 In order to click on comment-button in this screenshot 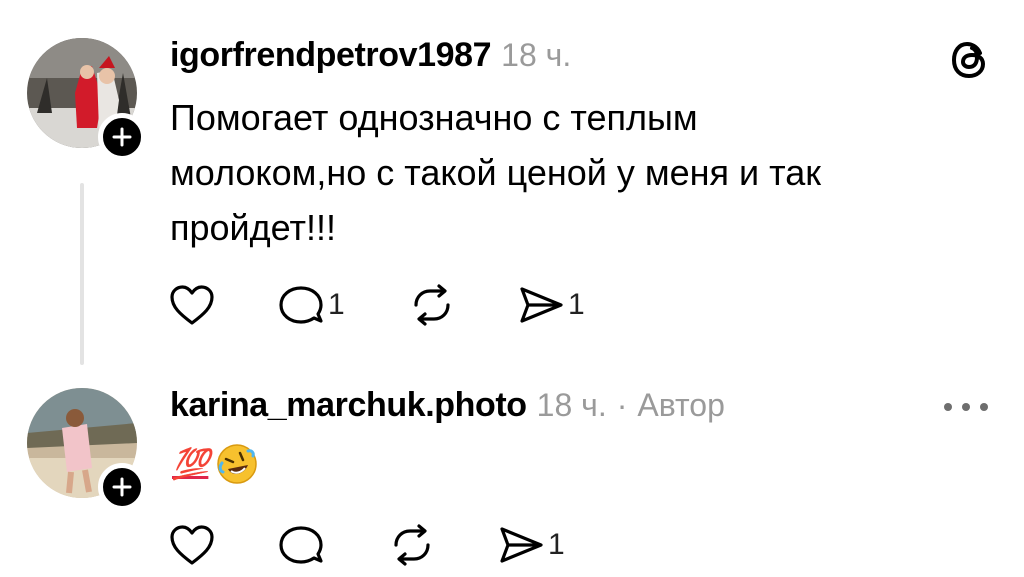, I will do `click(333, 545)`.